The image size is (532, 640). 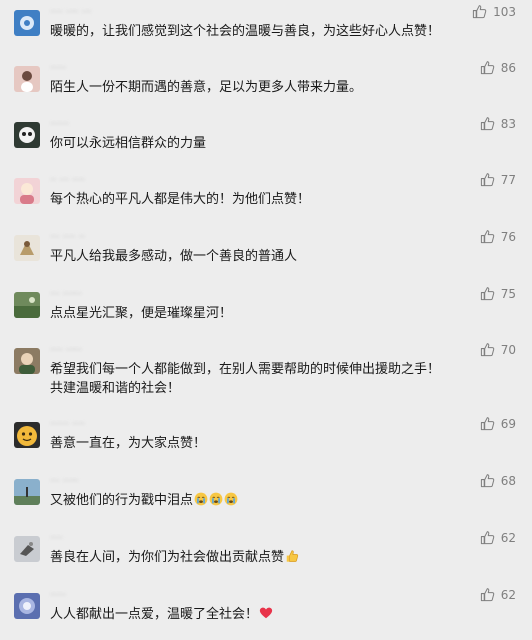 What do you see at coordinates (508, 480) in the screenshot?
I see `like-count: 68` at bounding box center [508, 480].